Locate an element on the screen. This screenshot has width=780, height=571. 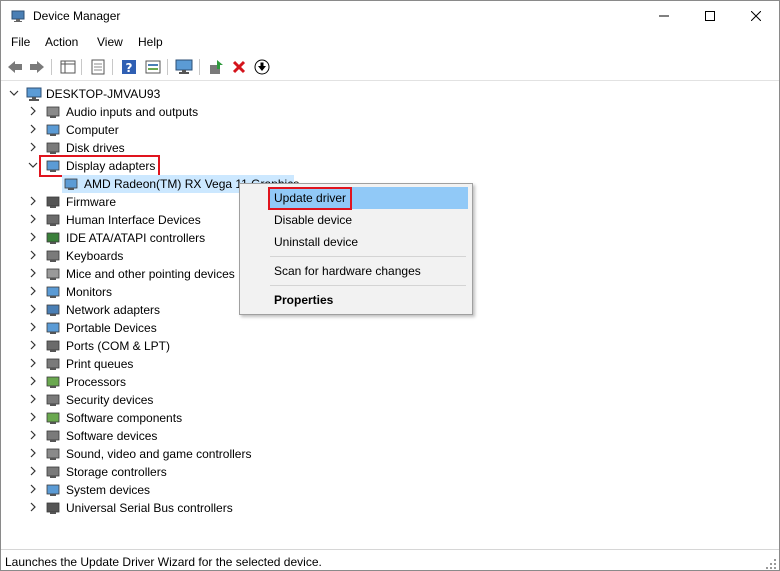
close-icon is located at coordinates (756, 16).